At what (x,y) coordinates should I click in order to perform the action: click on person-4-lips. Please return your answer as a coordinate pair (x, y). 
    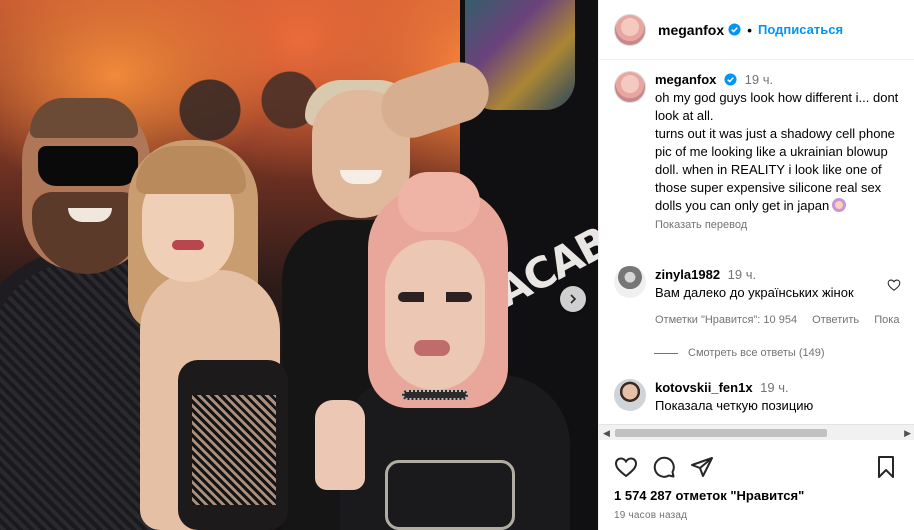
    Looking at the image, I should click on (432, 348).